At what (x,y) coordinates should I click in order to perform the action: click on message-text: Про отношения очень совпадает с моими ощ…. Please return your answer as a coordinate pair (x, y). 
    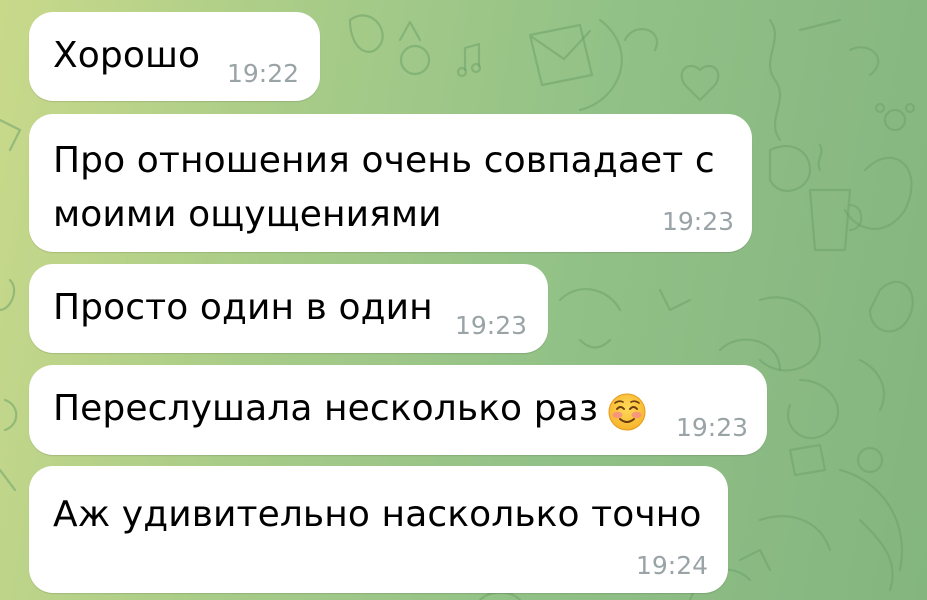
    Looking at the image, I should click on (384, 187).